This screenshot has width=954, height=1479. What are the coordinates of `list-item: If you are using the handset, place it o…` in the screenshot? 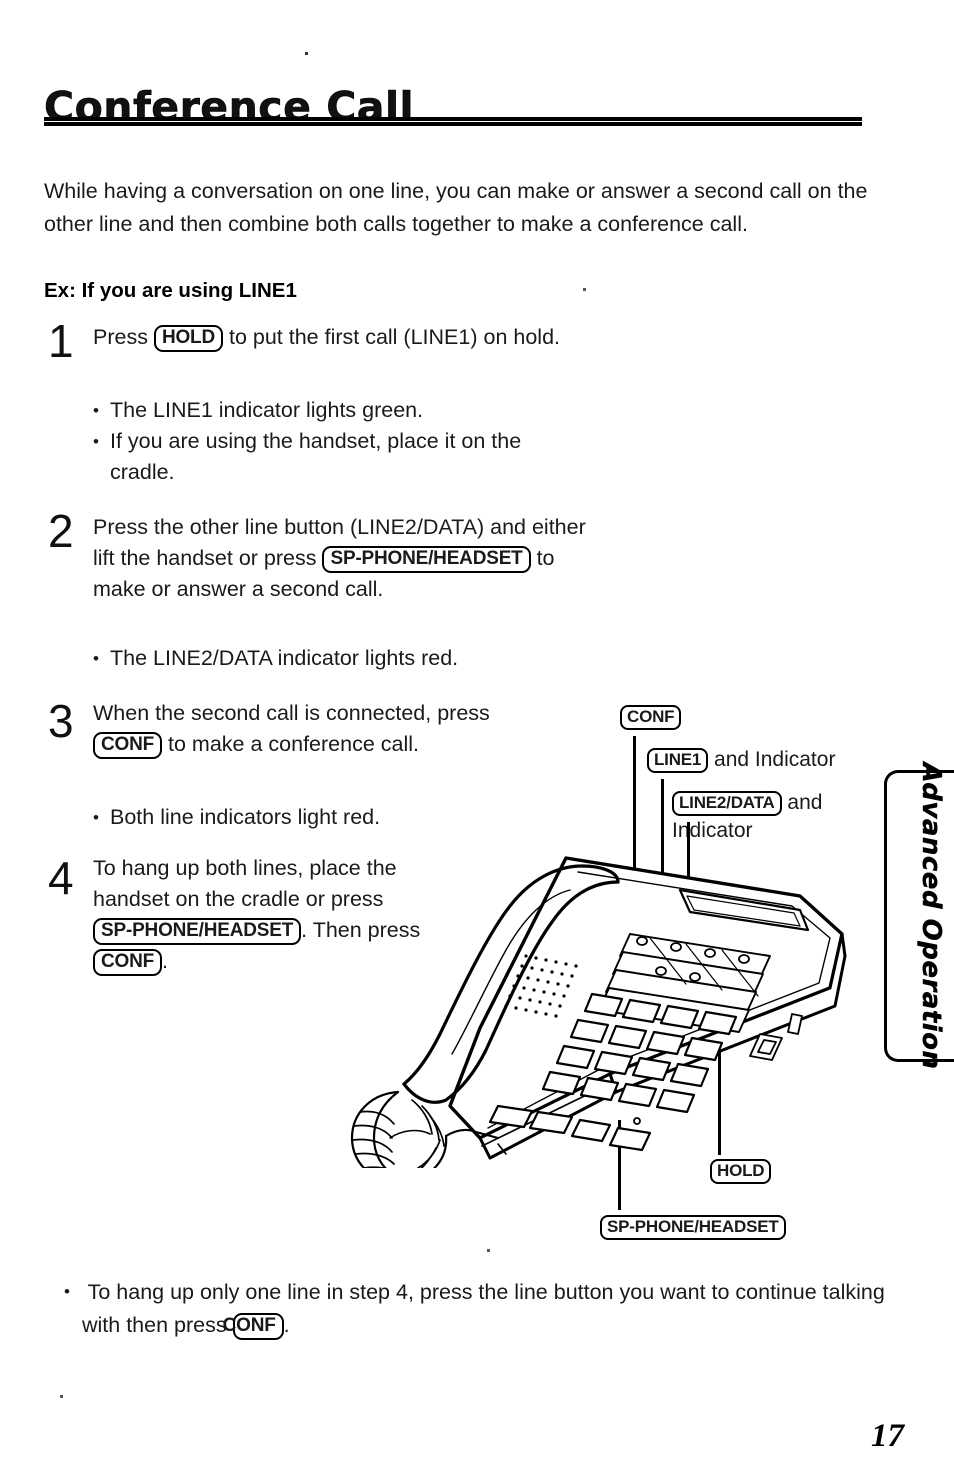 It's located at (328, 457).